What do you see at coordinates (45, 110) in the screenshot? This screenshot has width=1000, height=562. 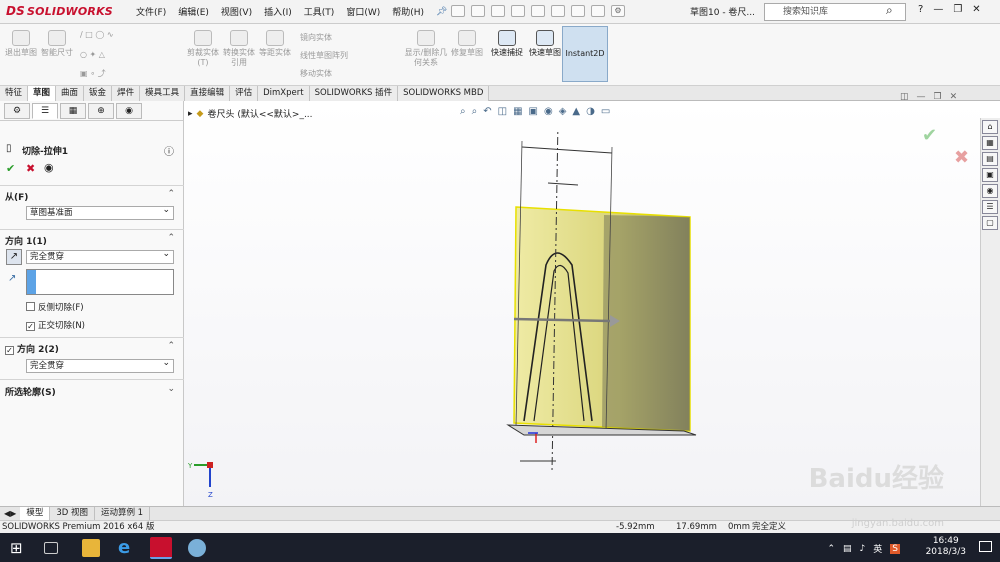 I see `property-manager-tab: ☰` at bounding box center [45, 110].